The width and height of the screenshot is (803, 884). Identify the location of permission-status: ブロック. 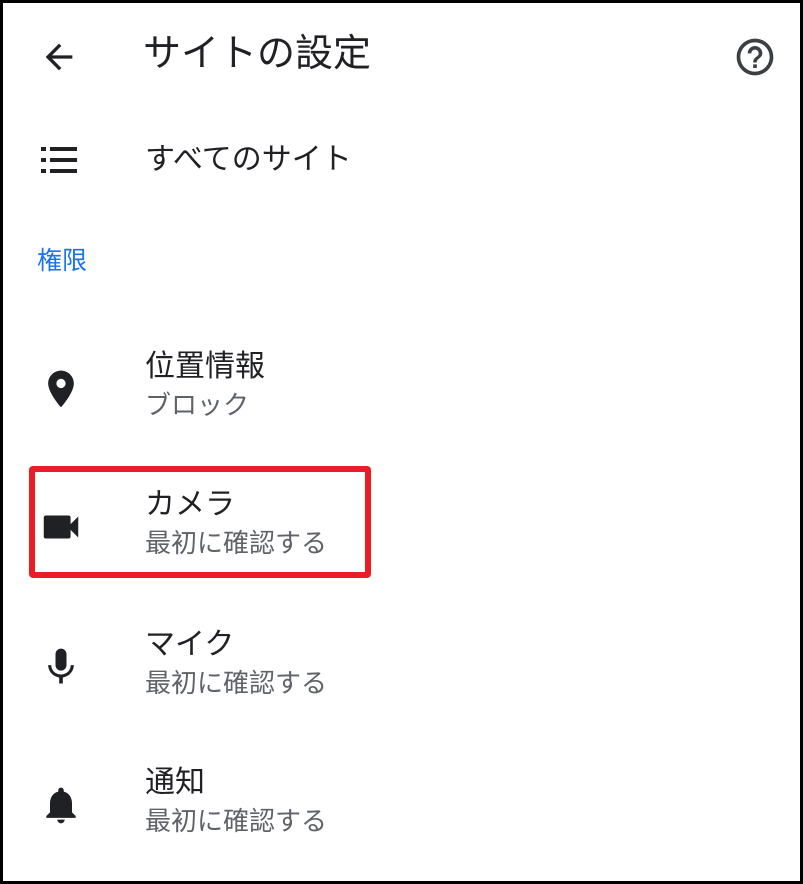
(197, 406).